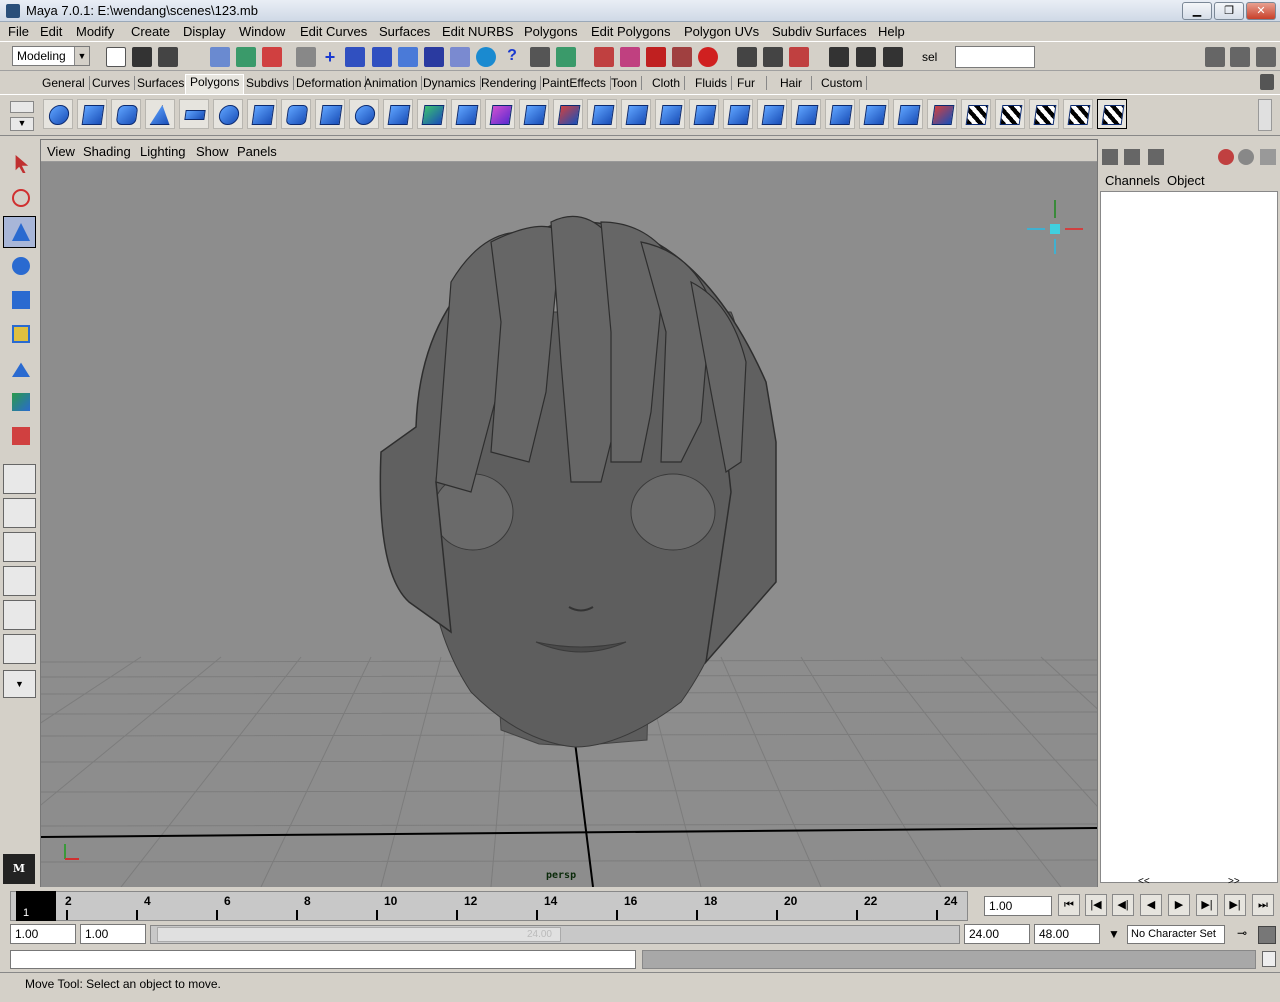  Describe the element at coordinates (51, 56) in the screenshot. I see `menu-set-dropdown: Modeling ▼` at that location.